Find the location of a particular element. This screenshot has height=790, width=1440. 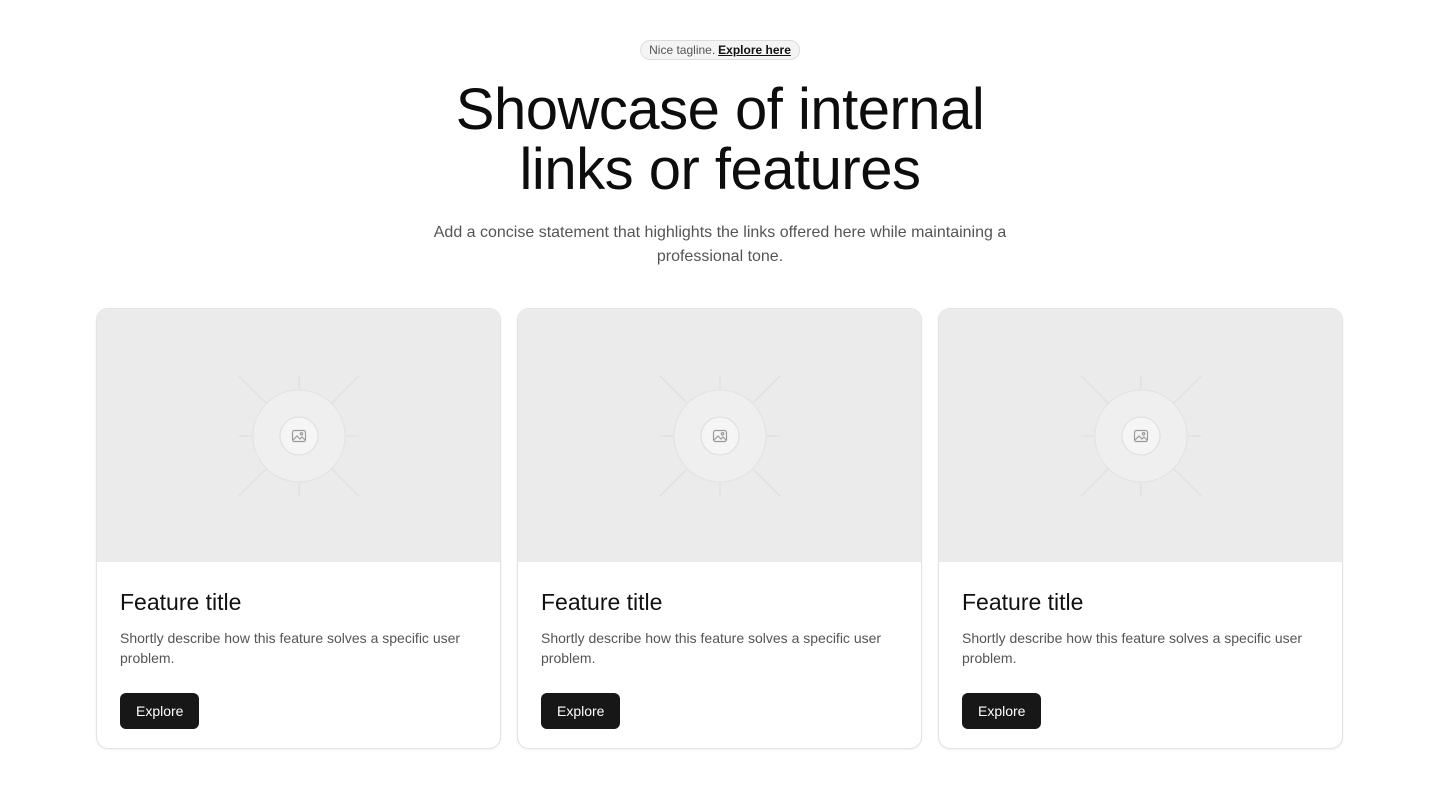

tagline-pill: Nice tagline. Explore here is located at coordinates (720, 50).